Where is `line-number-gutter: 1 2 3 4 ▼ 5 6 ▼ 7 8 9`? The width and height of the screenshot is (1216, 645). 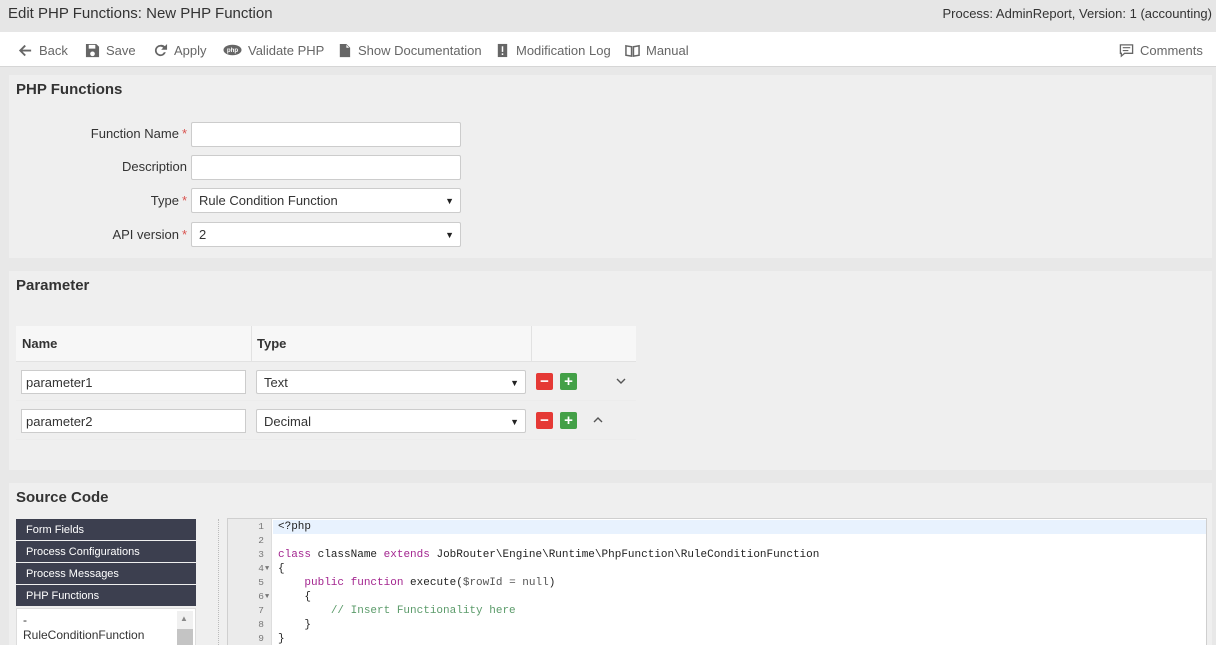 line-number-gutter: 1 2 3 4 ▼ 5 6 ▼ 7 8 9 is located at coordinates (250, 582).